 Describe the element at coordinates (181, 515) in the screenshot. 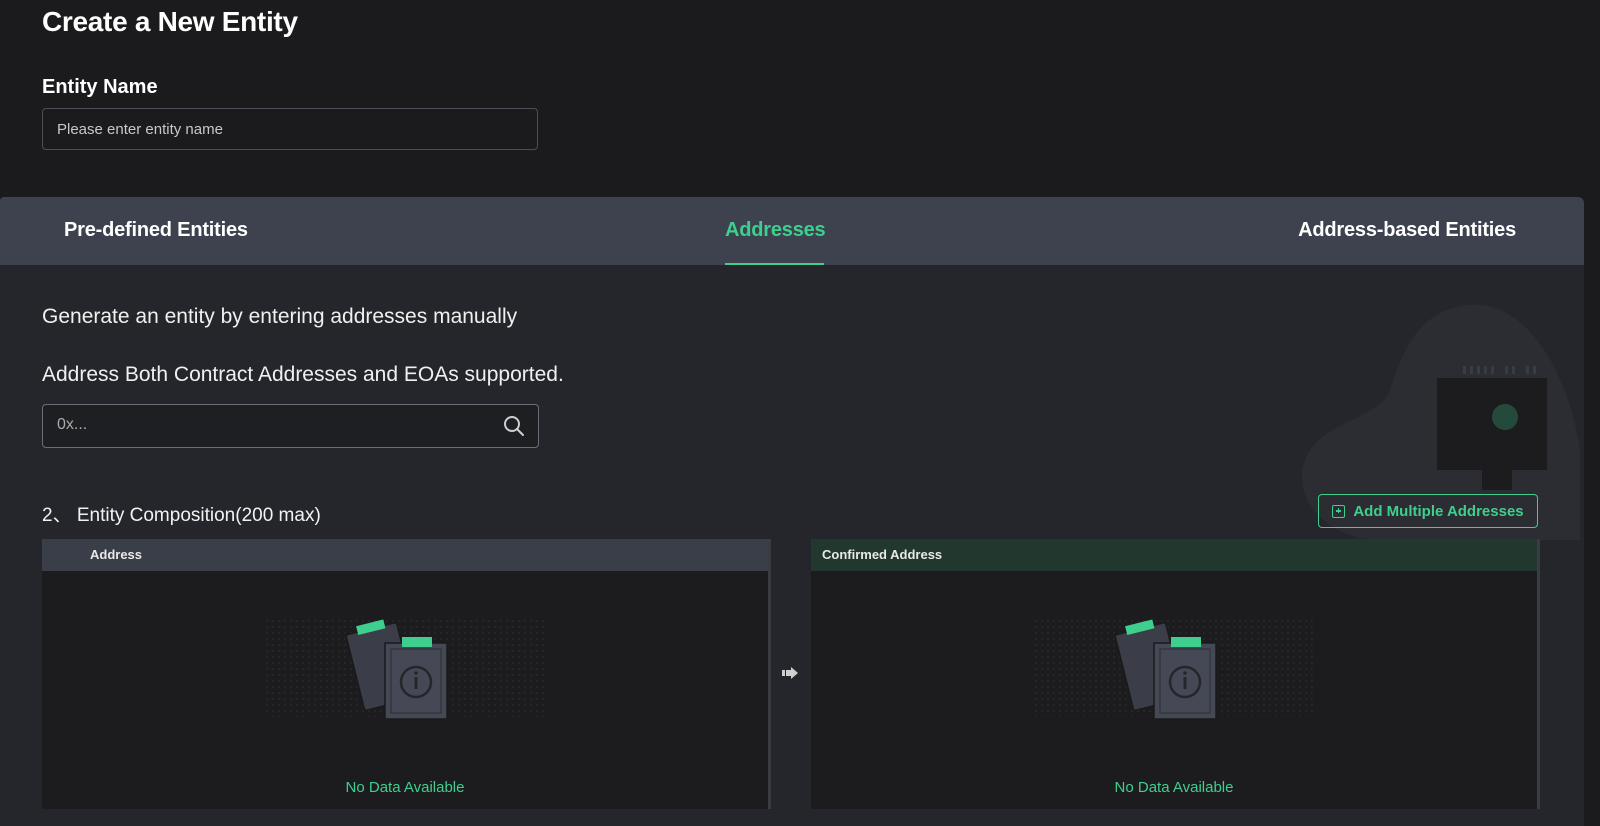

I see `entity-composition-title: 2、 Entity Composition(200 max)` at that location.